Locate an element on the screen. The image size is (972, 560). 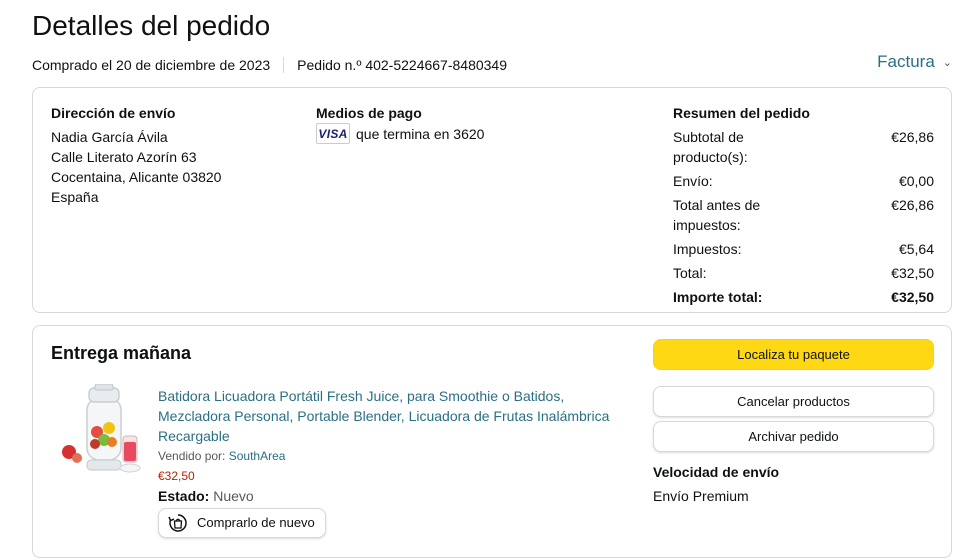
shipping-street: Calle Literato Azorín 63 is located at coordinates (124, 157).